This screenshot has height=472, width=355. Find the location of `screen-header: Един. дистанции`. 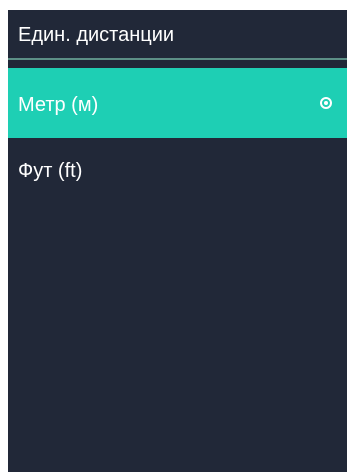

screen-header: Един. дистанции is located at coordinates (177, 34).